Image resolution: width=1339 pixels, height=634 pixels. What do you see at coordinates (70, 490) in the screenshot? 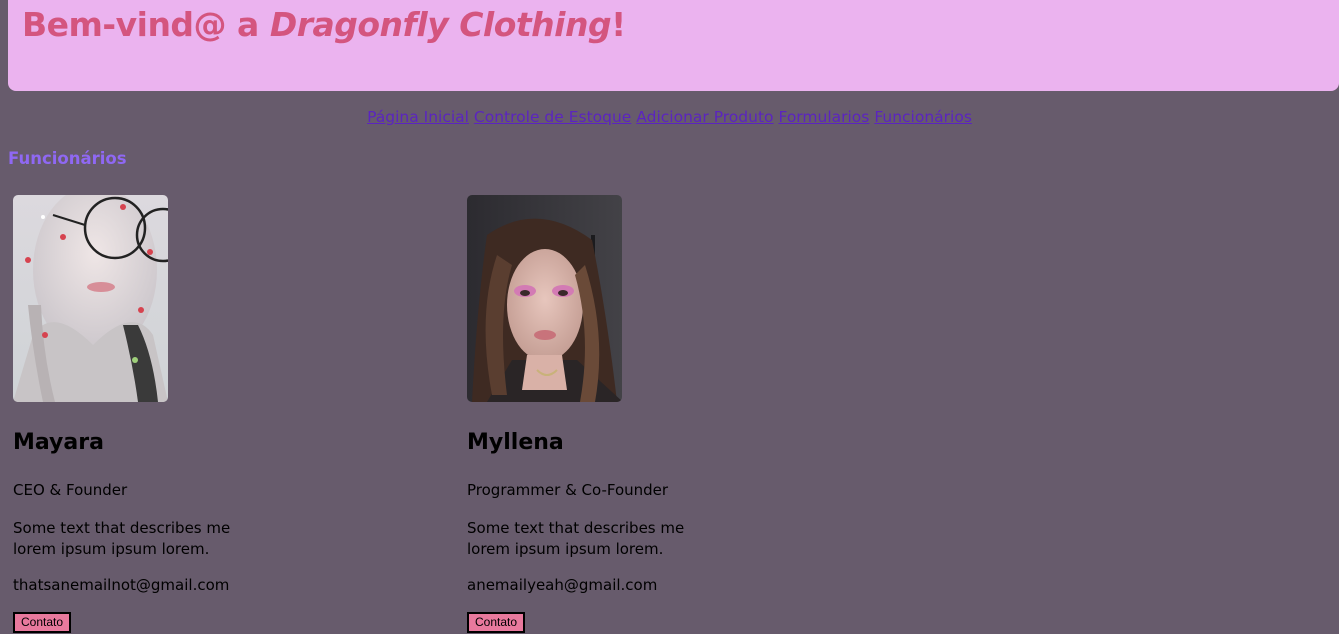
I see `employee-role: CEO & Founder` at bounding box center [70, 490].